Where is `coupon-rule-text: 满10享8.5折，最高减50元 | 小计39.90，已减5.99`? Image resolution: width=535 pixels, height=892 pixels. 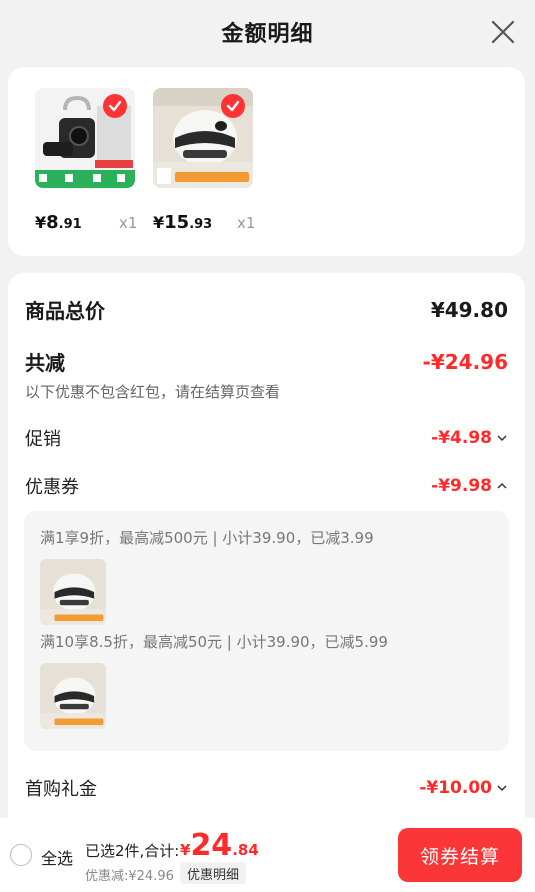 coupon-rule-text: 满10享8.5折，最高减50元 | 小计39.90，已减5.99 is located at coordinates (214, 642).